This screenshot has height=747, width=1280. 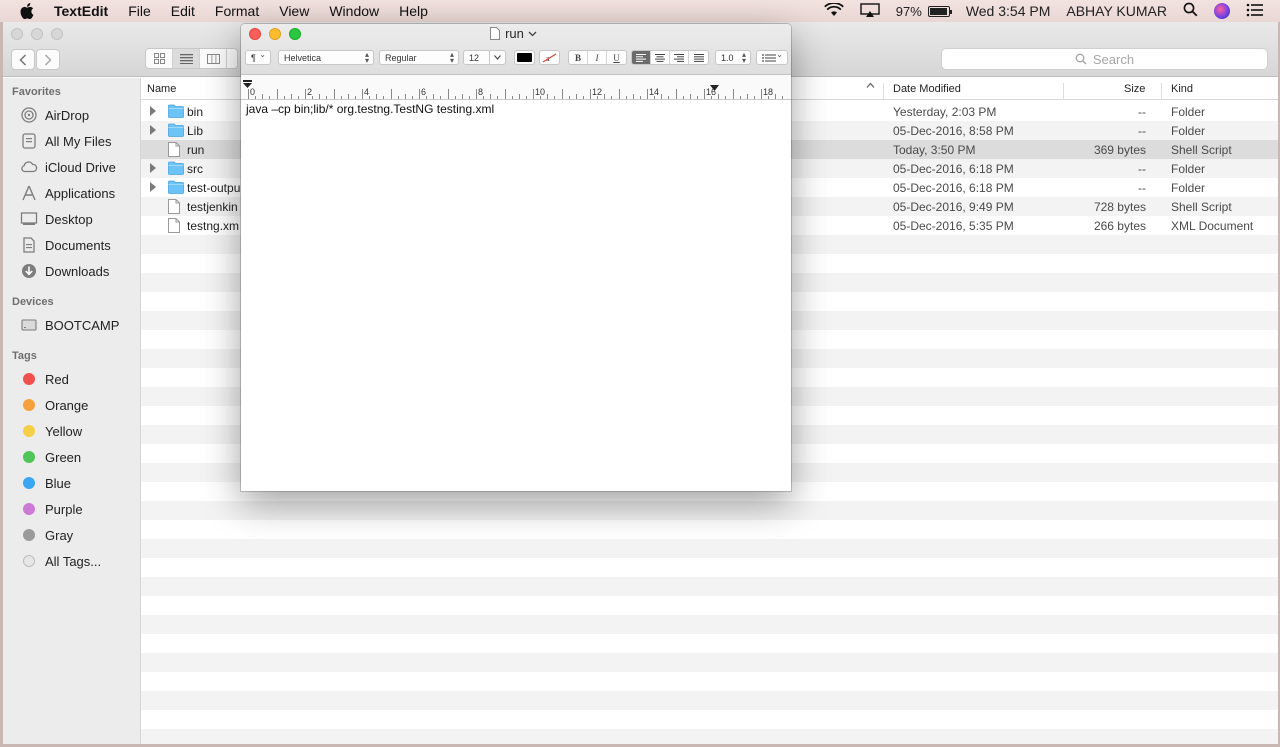 I want to click on font-size-combobox: 12, so click(x=484, y=57).